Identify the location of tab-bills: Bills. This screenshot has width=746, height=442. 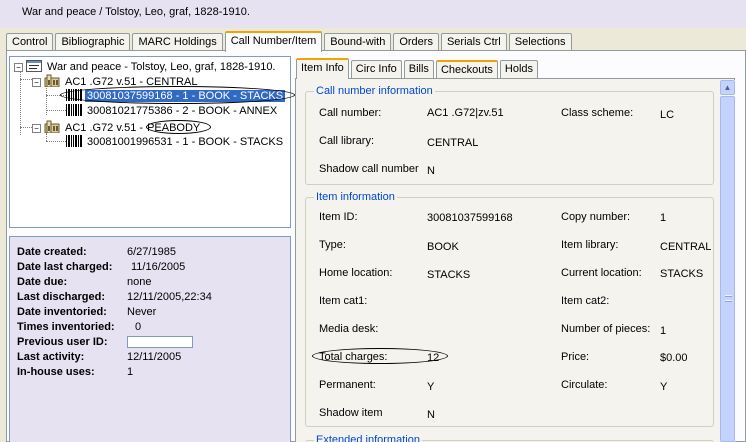
(418, 69).